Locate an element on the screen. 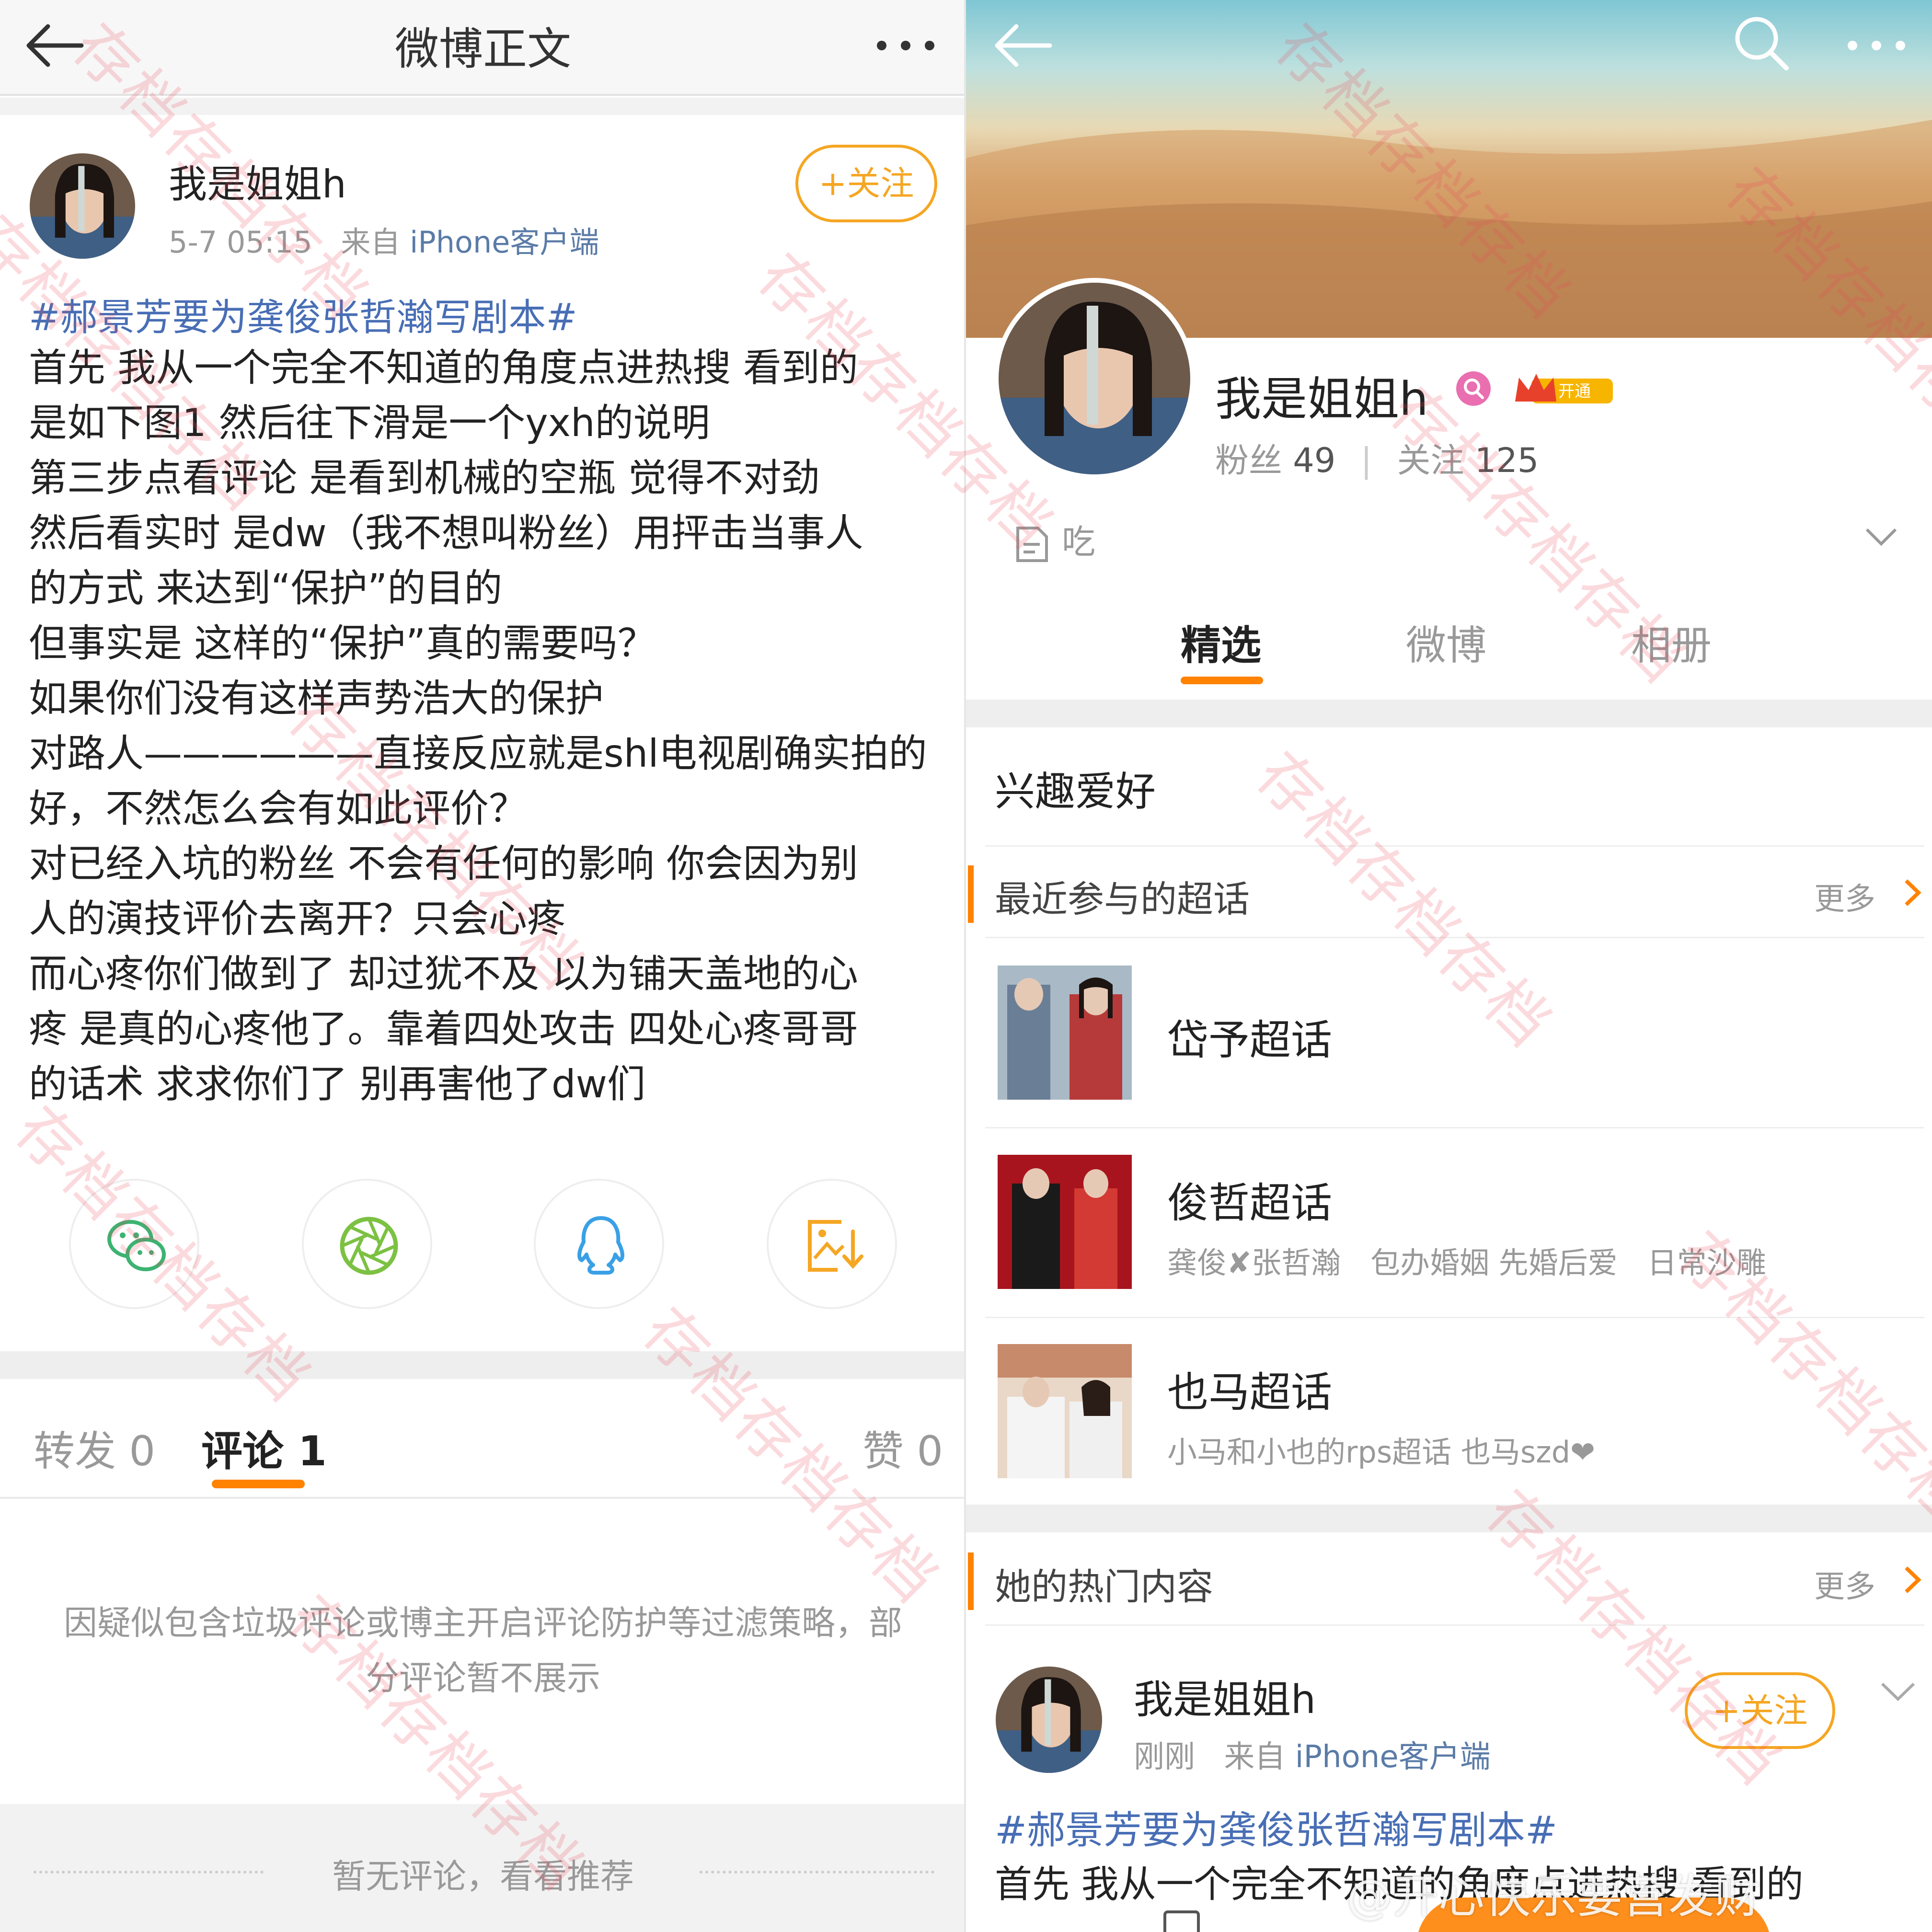  bio-document-icon is located at coordinates (1032, 544).